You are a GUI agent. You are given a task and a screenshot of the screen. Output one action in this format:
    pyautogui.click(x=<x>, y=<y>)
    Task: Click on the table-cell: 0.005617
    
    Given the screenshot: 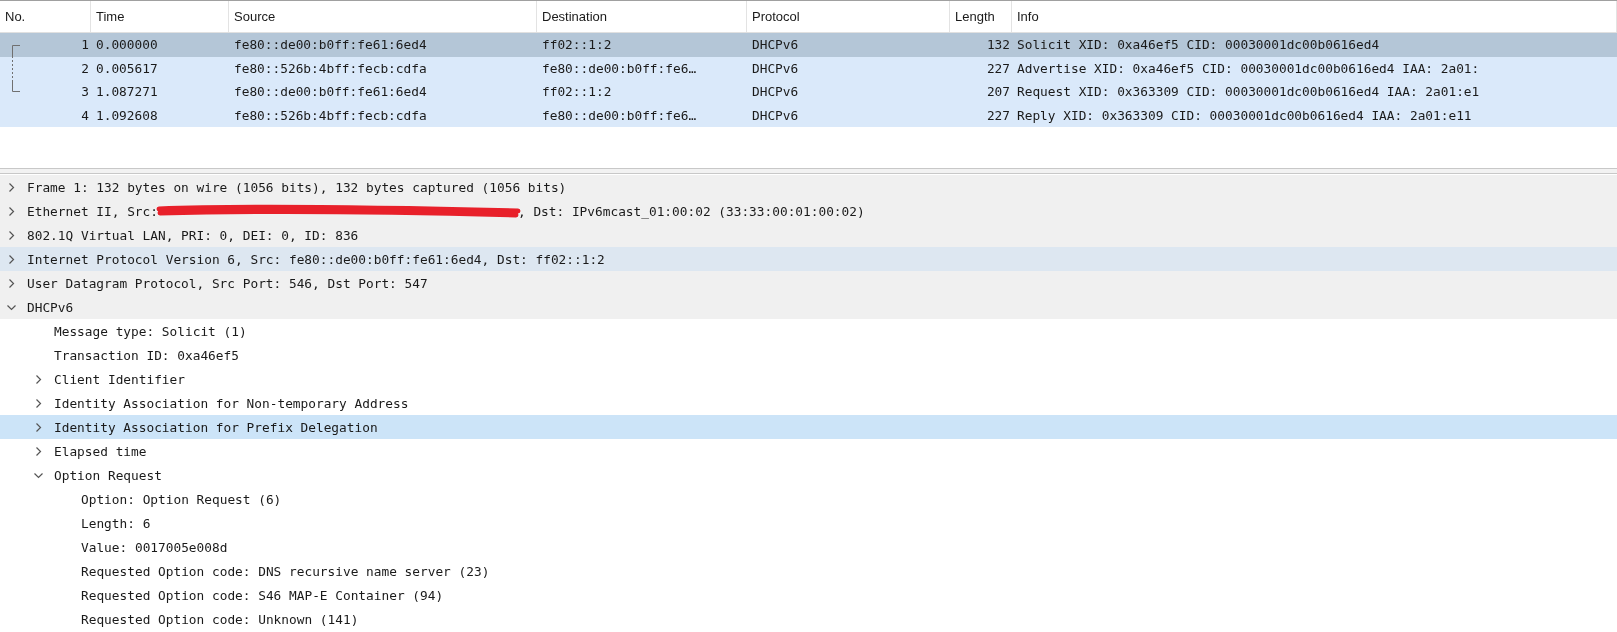 What is the action you would take?
    pyautogui.click(x=127, y=68)
    